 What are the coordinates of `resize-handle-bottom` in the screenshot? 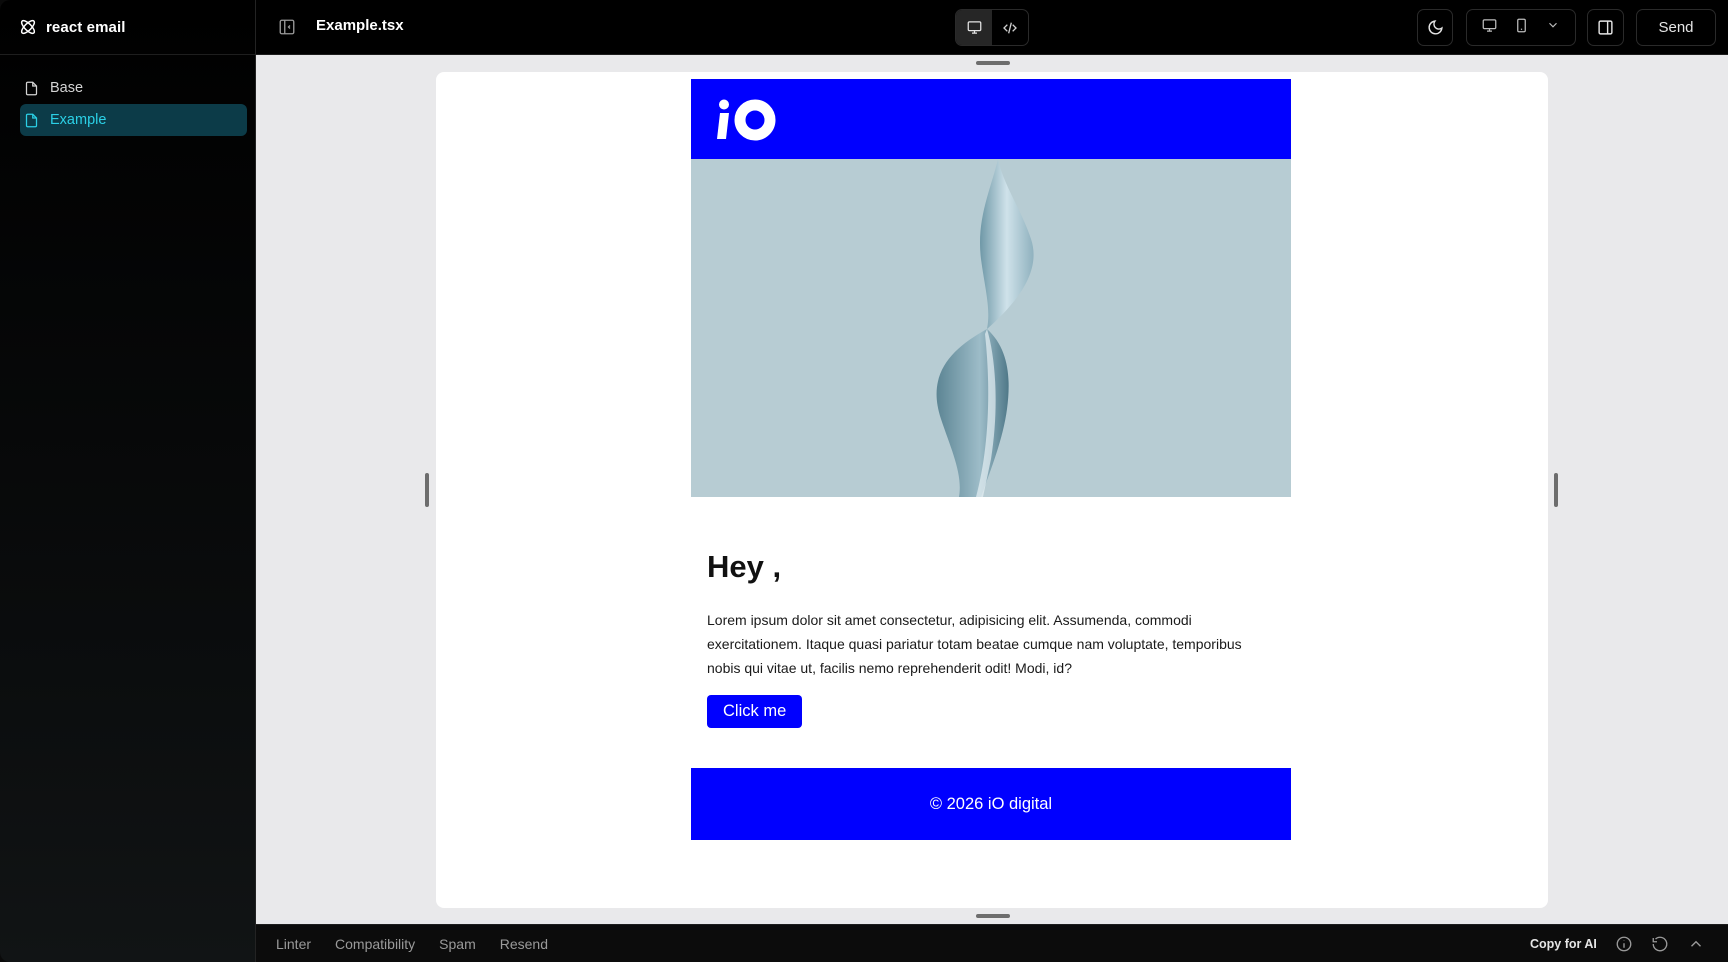 It's located at (993, 916).